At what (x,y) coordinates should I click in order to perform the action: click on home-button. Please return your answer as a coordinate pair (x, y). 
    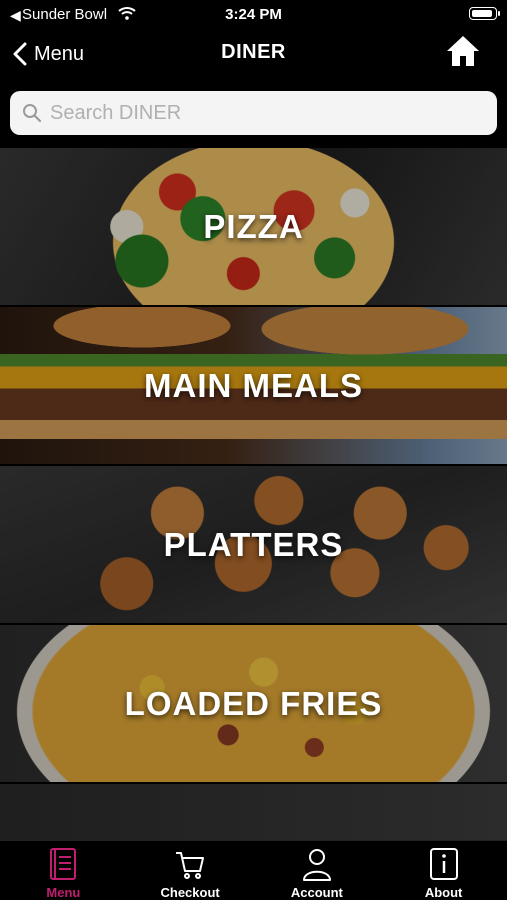
    Looking at the image, I should click on (463, 52).